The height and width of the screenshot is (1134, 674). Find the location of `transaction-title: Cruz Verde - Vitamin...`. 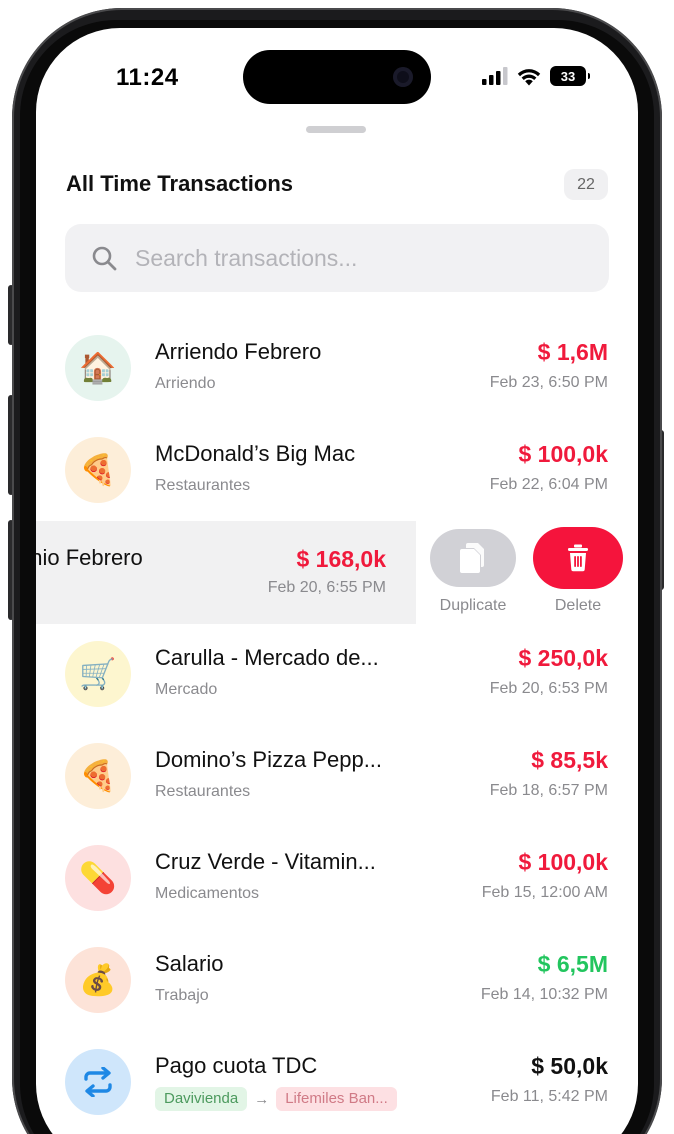

transaction-title: Cruz Verde - Vitamin... is located at coordinates (265, 861).